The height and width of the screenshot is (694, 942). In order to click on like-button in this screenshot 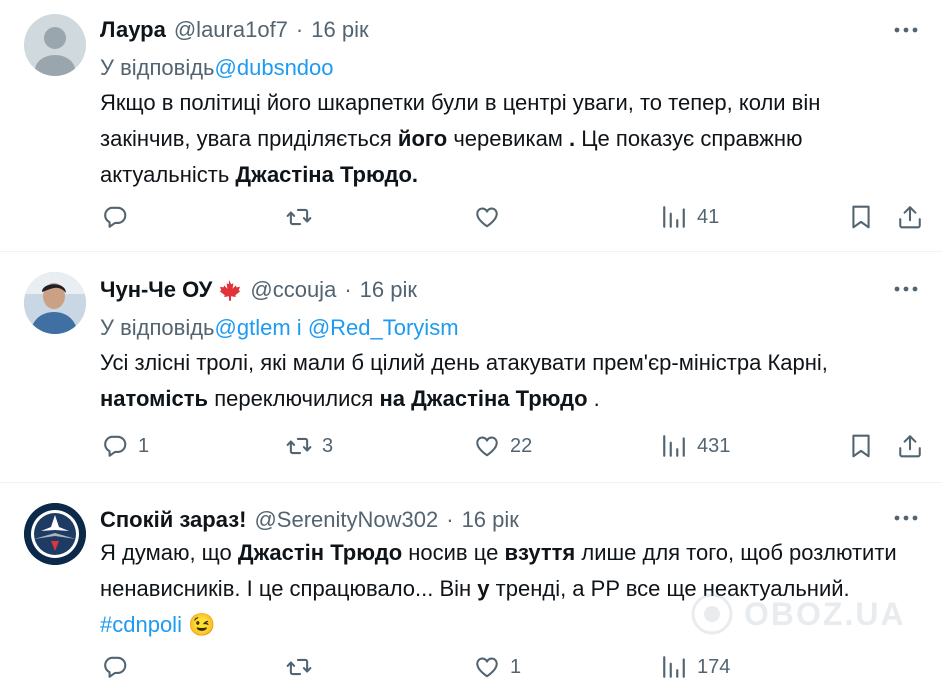, I will do `click(492, 217)`.